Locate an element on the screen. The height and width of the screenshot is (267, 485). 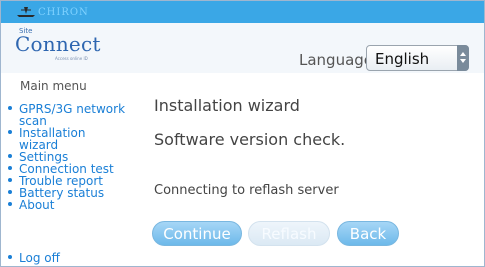
top-bar: CHIRON is located at coordinates (242, 12).